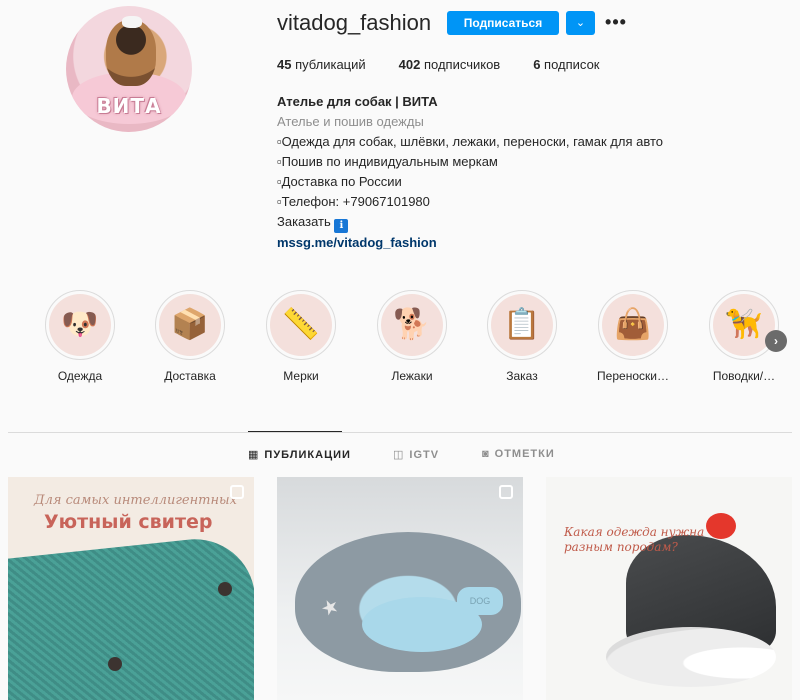  I want to click on highlight-beds: 🐕 Лежаки, so click(412, 336).